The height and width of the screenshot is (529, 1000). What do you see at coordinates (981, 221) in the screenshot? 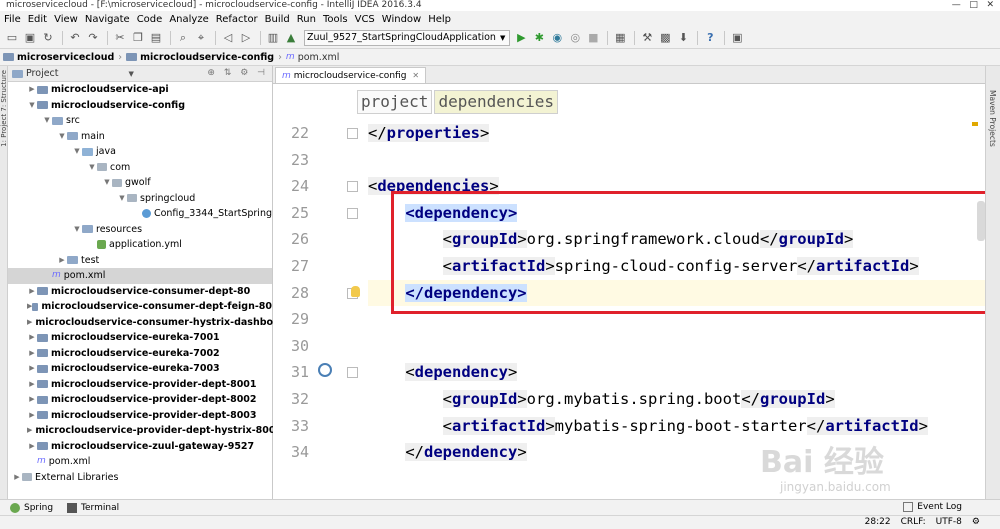
I see `editor-scrollbar-thumb` at bounding box center [981, 221].